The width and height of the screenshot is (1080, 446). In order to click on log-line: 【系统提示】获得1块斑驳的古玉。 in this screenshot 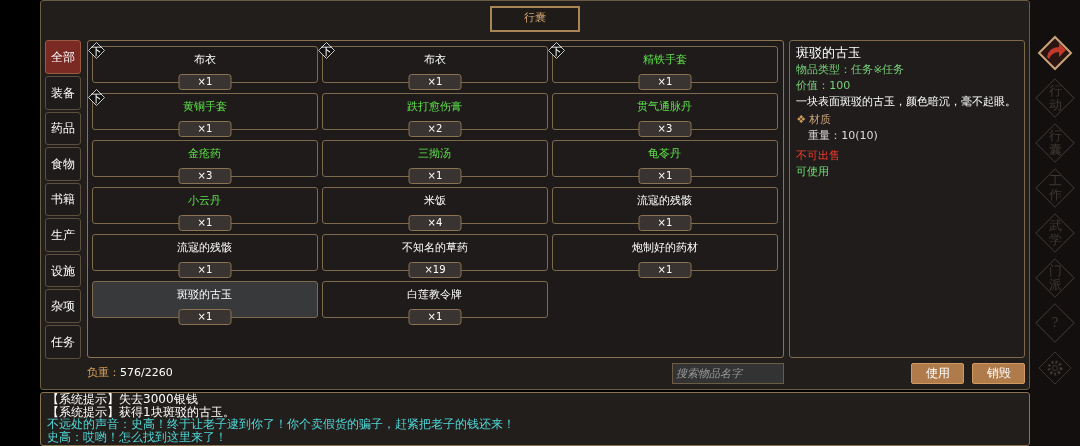, I will do `click(141, 411)`.